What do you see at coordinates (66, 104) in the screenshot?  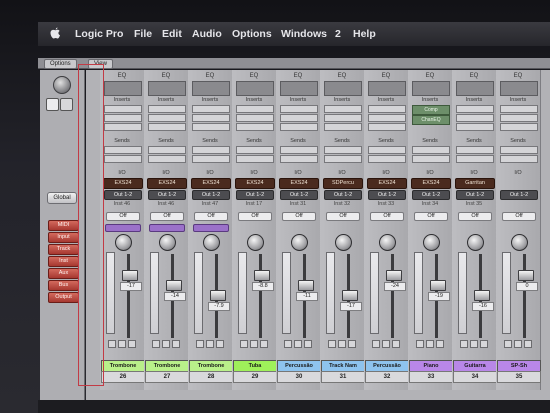 I see `hand-tool-icon` at bounding box center [66, 104].